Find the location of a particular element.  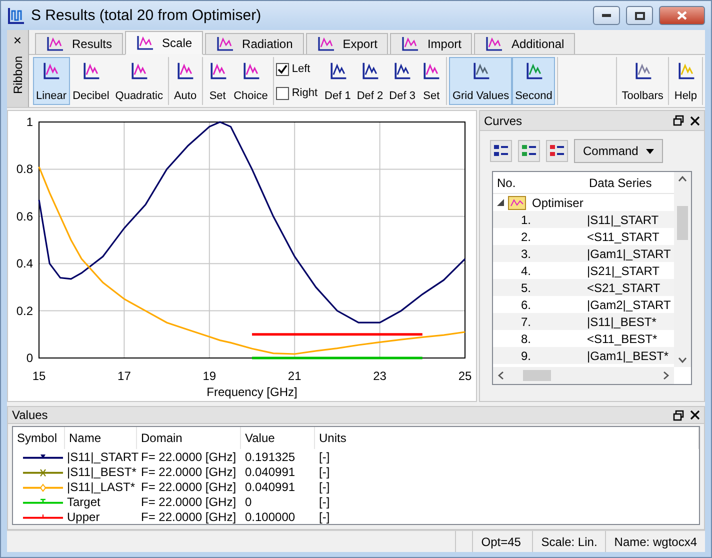

ribbon-button: Choice is located at coordinates (250, 81).